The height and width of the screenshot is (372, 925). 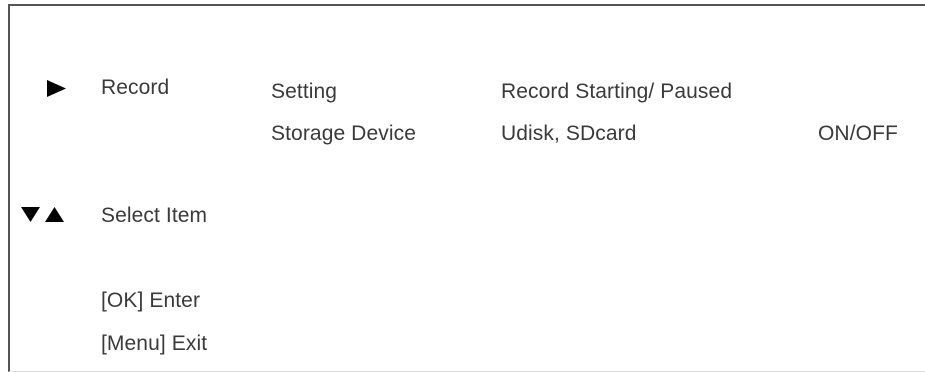 I want to click on storage-device-item-label: Storage Device, so click(x=343, y=134).